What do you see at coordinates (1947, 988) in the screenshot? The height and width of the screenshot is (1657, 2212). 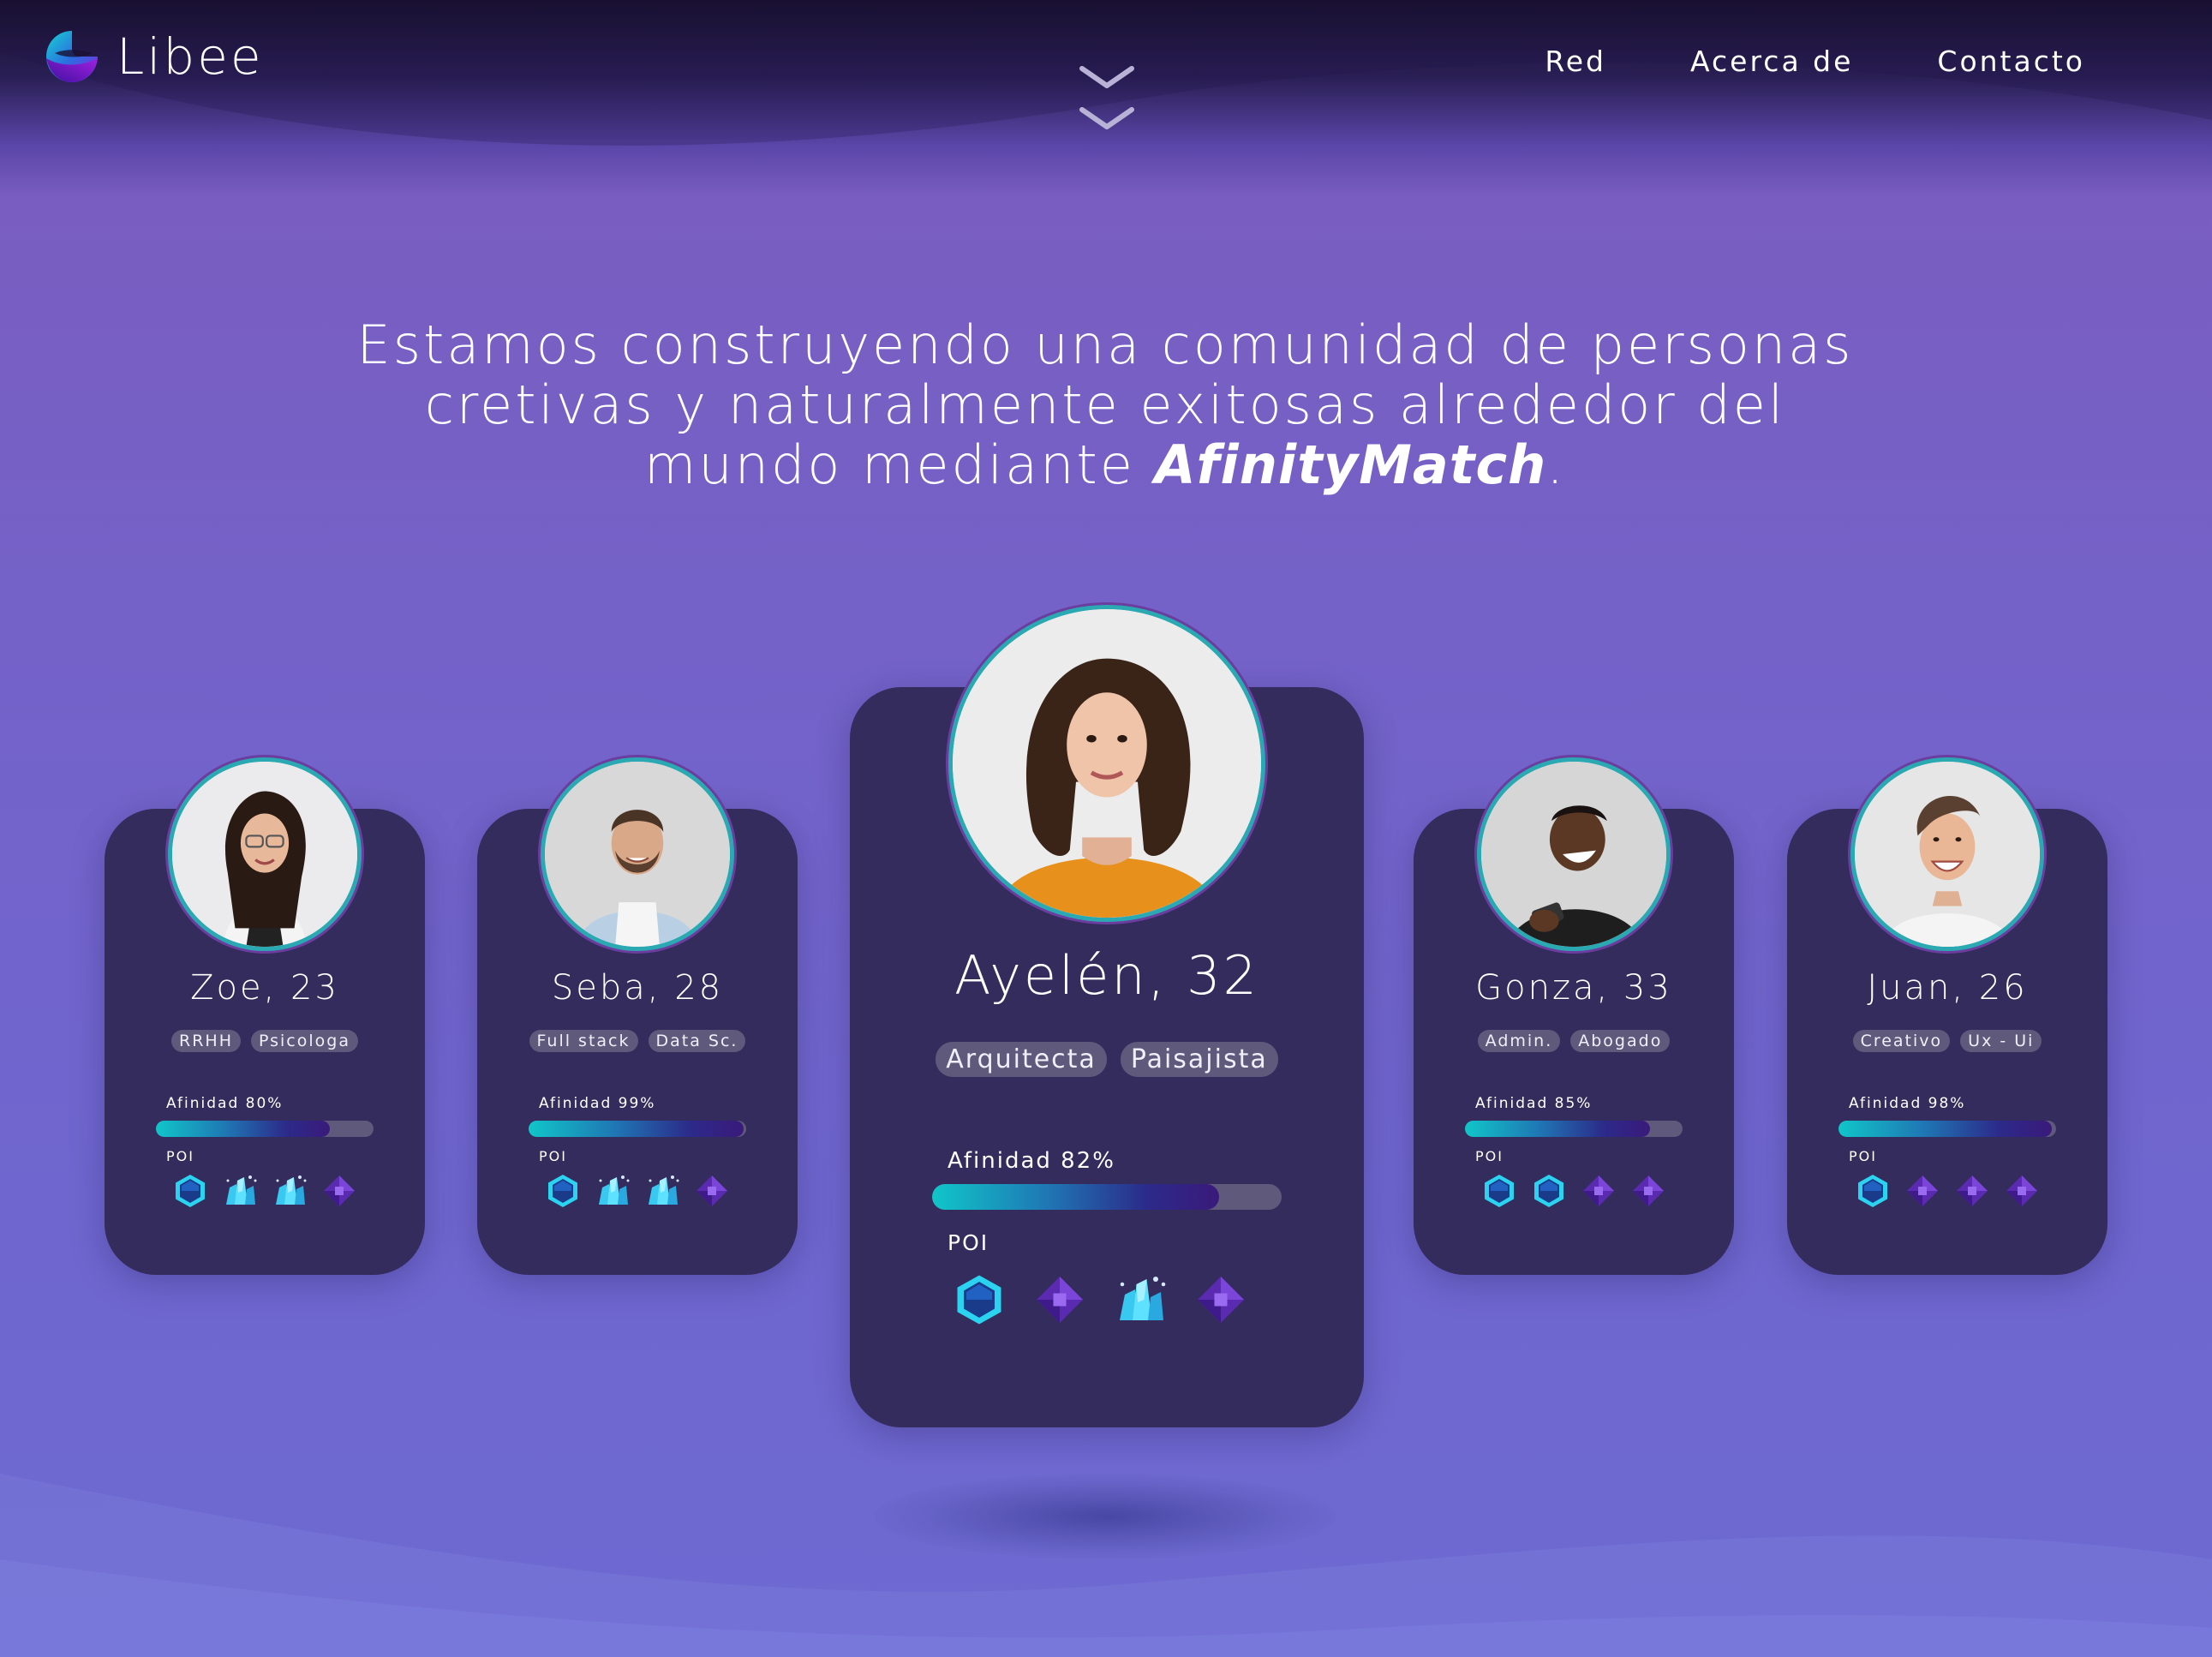 I see `profile-name: Juan, 26` at bounding box center [1947, 988].